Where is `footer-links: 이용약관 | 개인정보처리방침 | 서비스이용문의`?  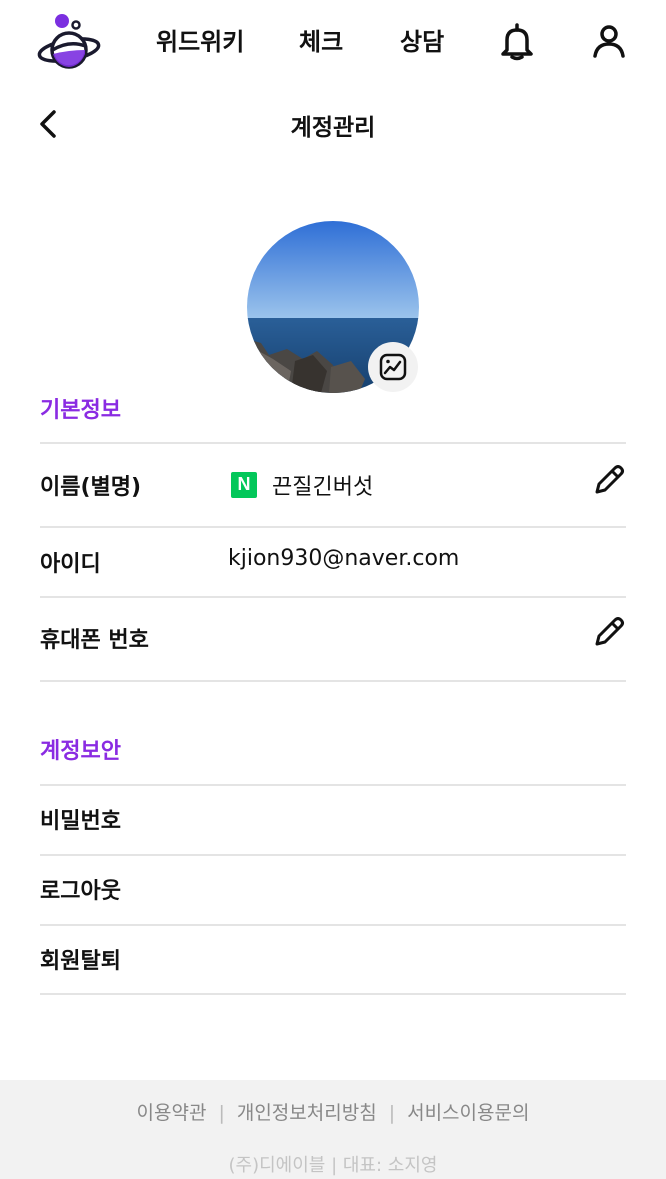 footer-links: 이용약관 | 개인정보처리방침 | 서비스이용문의 is located at coordinates (333, 1111).